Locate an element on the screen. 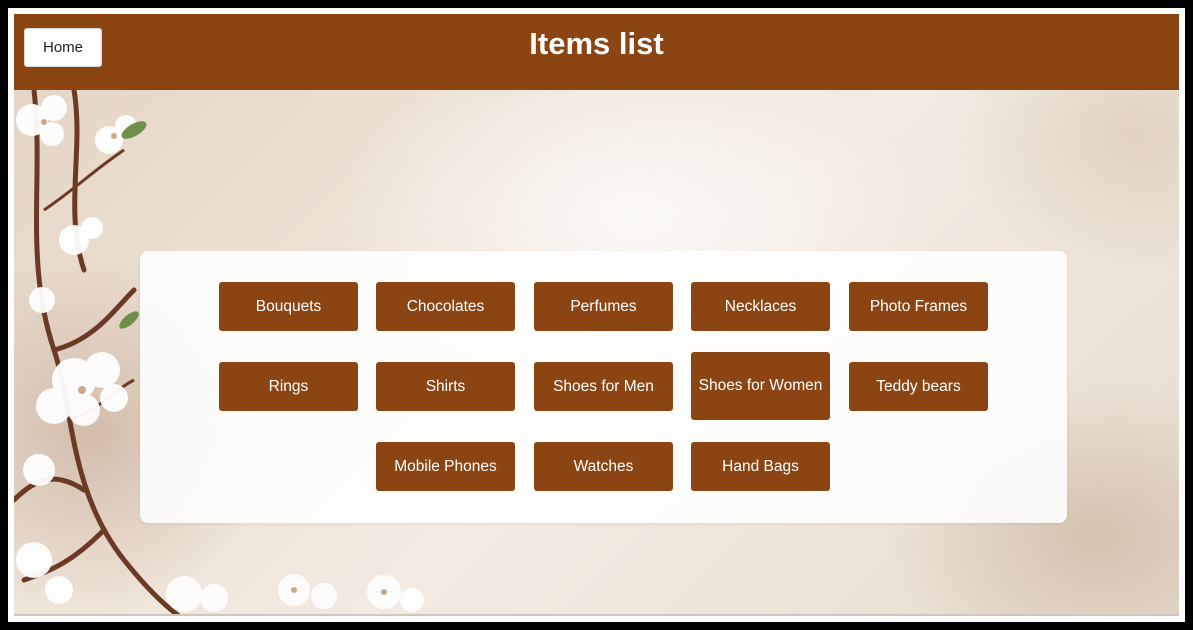  viewport-bottom-edge is located at coordinates (596, 615).